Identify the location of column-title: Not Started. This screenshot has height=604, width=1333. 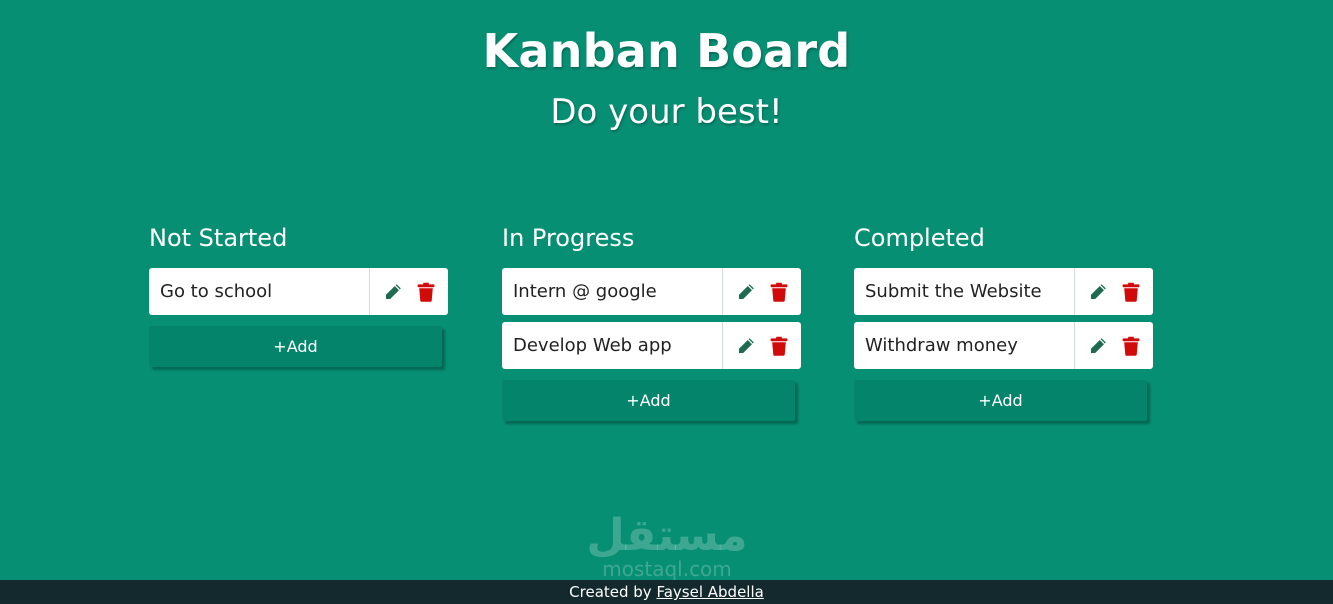
(218, 238).